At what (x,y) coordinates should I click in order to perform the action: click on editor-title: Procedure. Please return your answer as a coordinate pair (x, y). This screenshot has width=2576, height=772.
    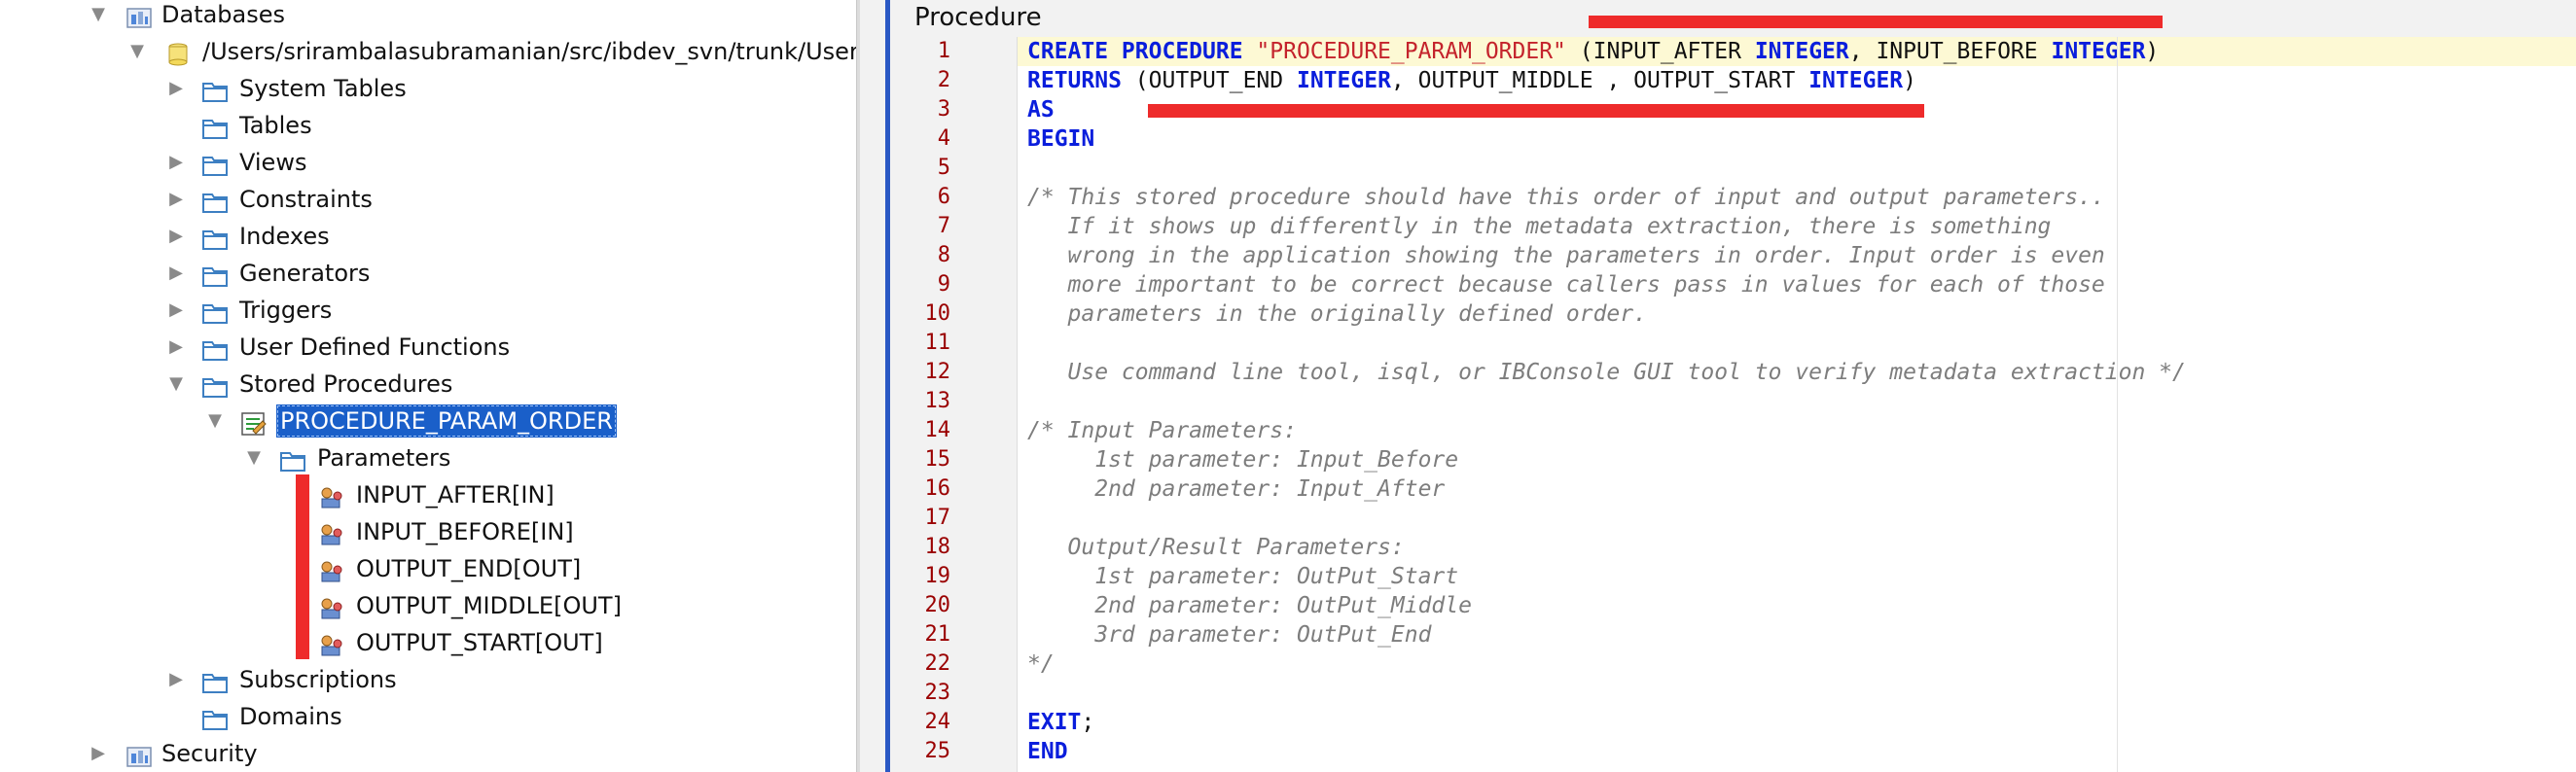
    Looking at the image, I should click on (978, 17).